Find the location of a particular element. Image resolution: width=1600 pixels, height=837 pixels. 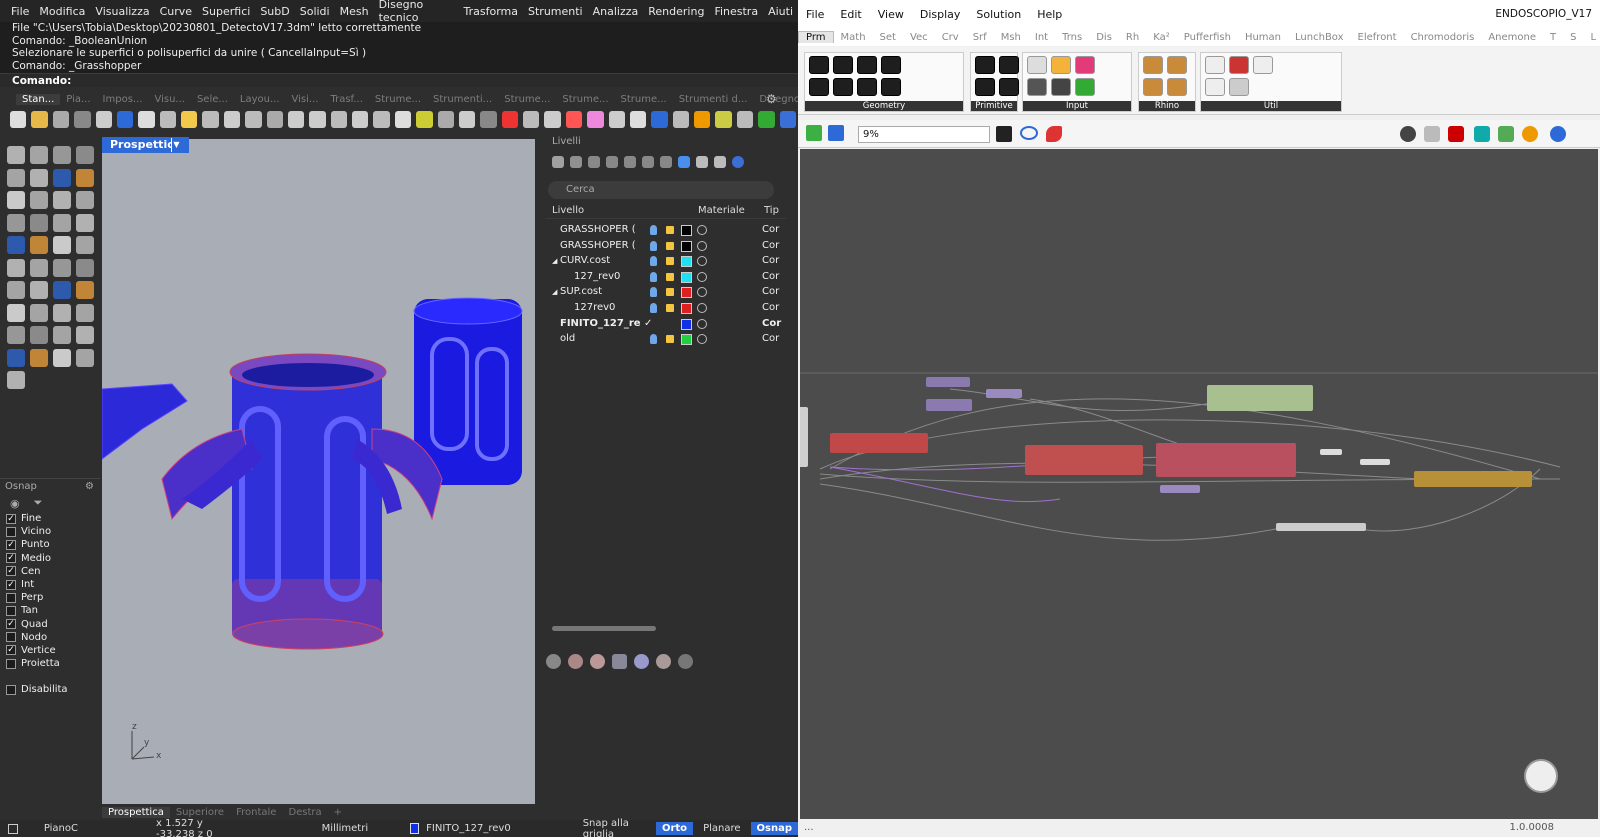

layer-search-input: Cerca is located at coordinates (661, 190).